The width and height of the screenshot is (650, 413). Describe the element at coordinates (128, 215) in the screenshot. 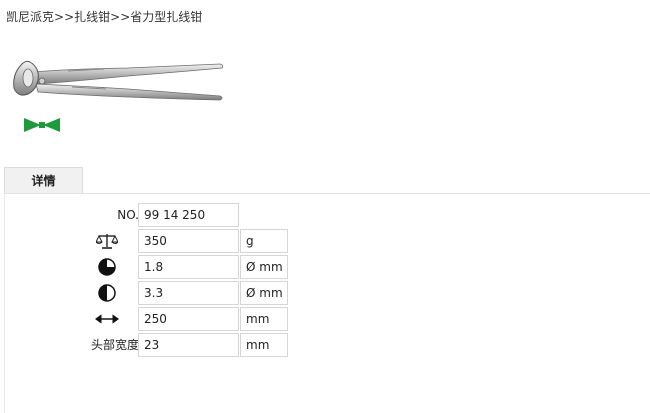

I see `spec-label-no: NO.` at that location.